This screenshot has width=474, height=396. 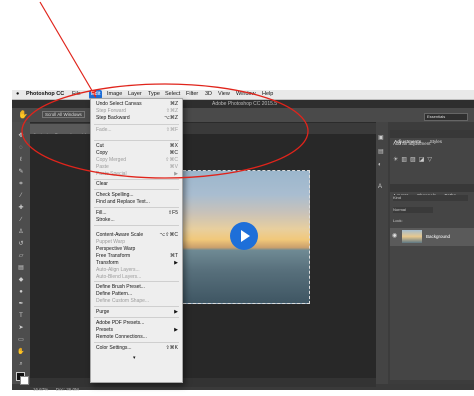 What do you see at coordinates (111, 160) in the screenshot?
I see `menu-item-label: Copy Merged` at bounding box center [111, 160].